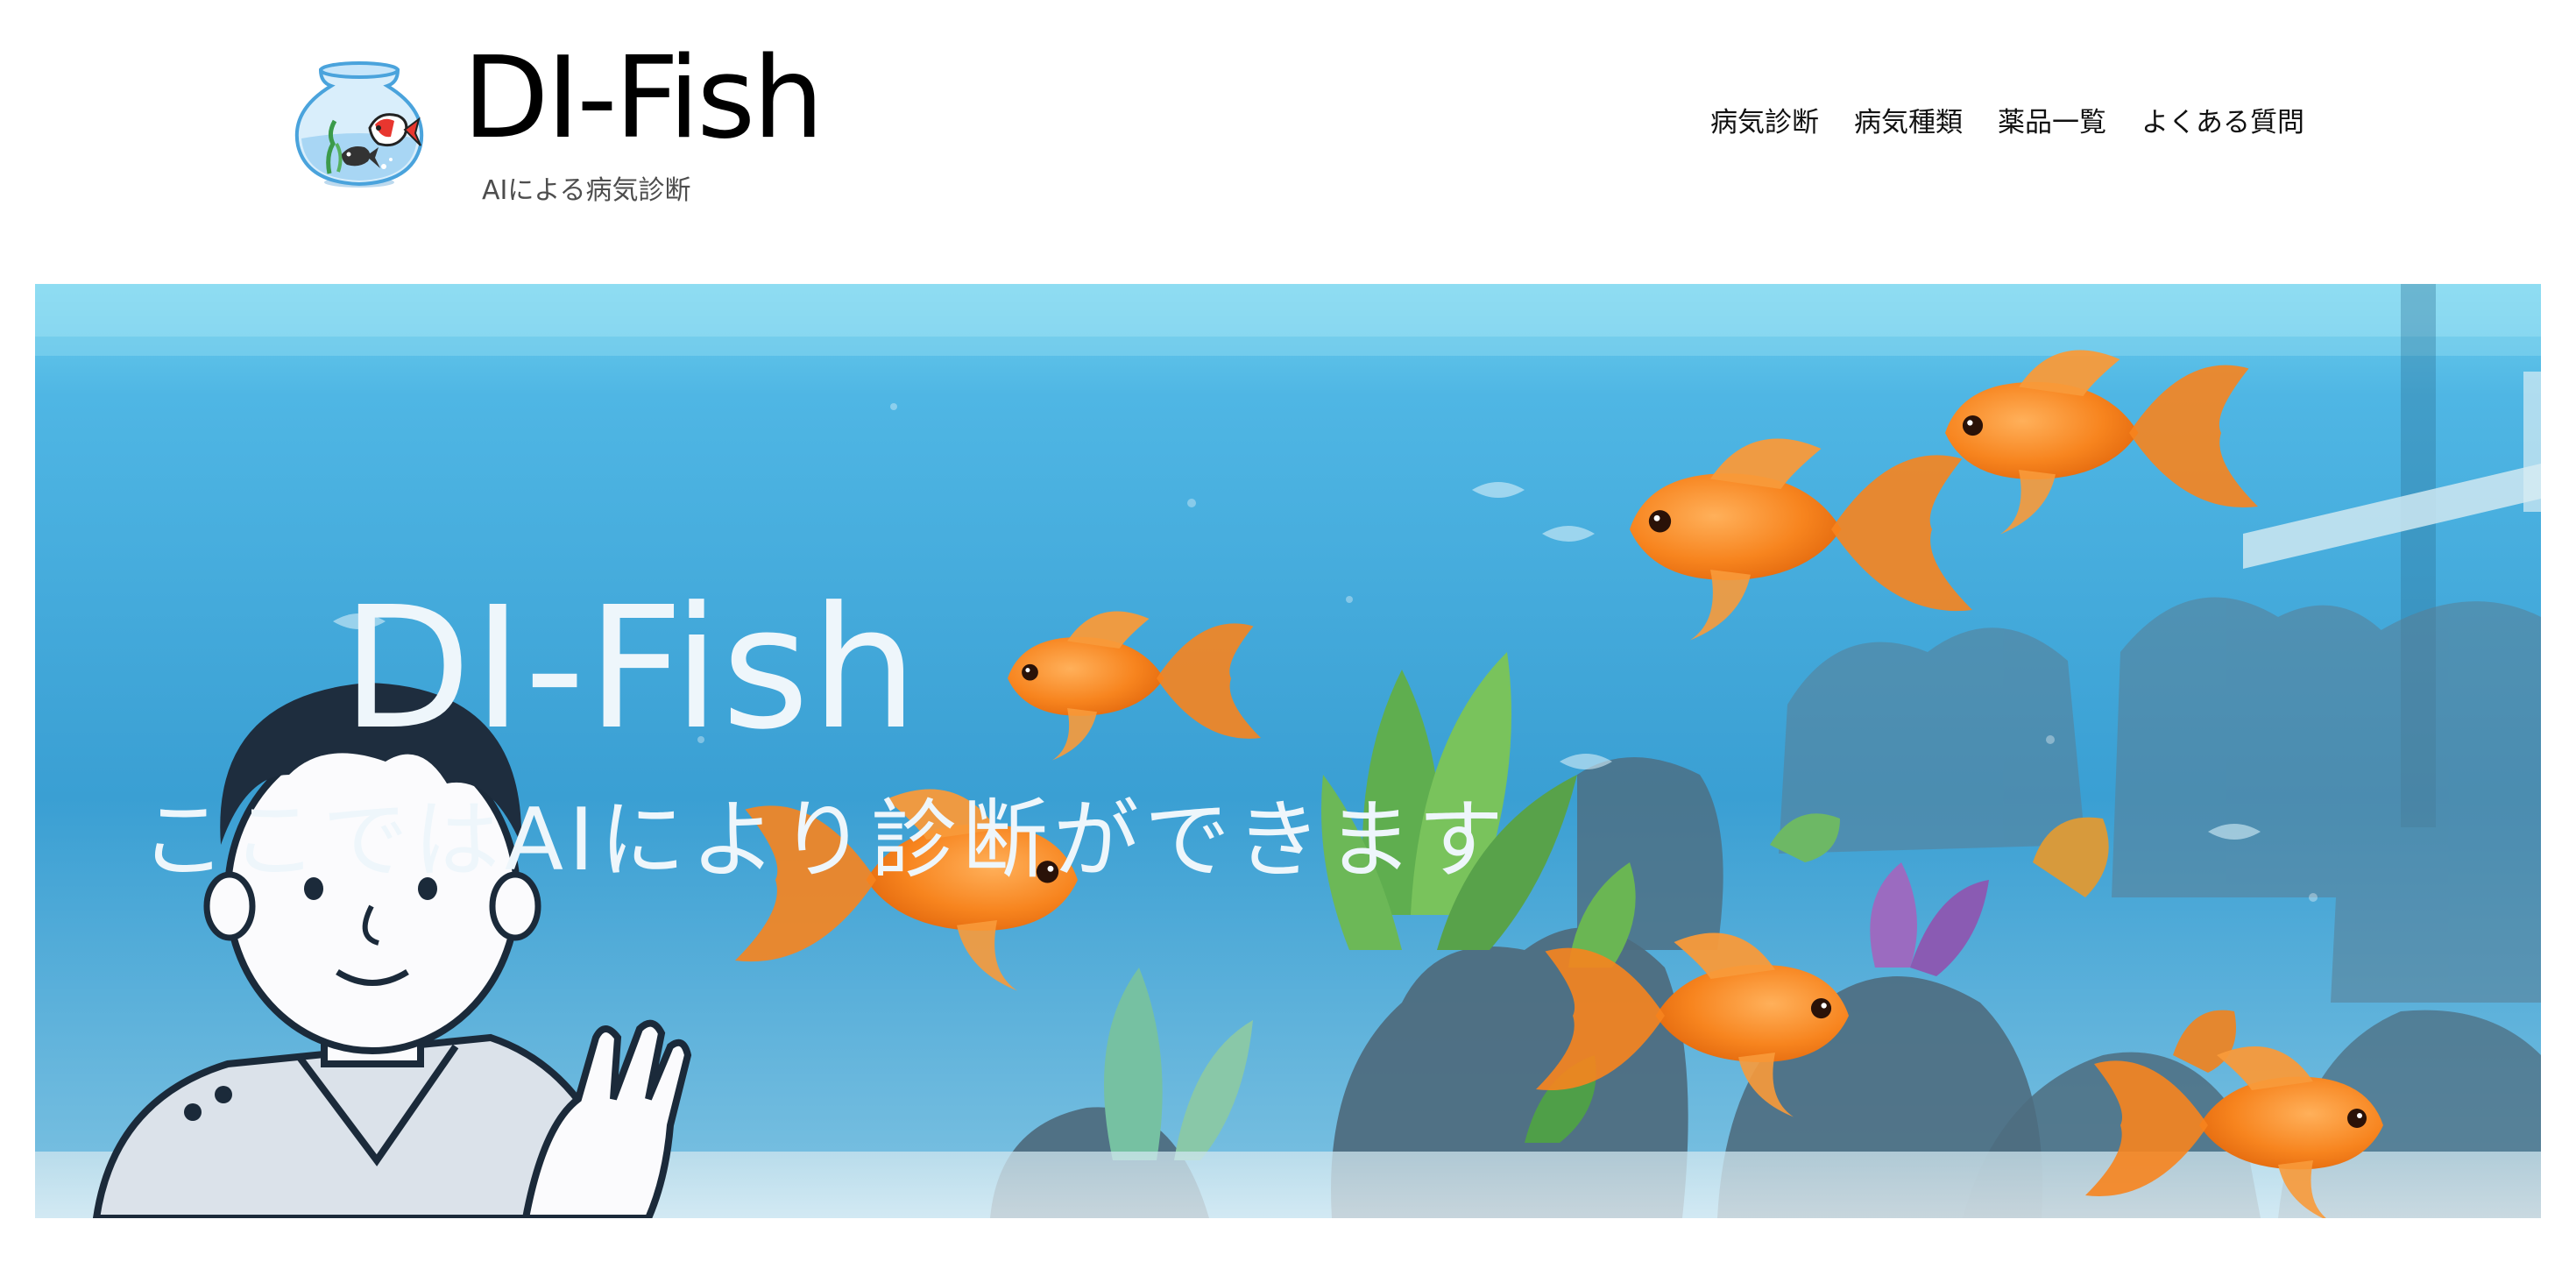  I want to click on nav-item-faq: よくある質問, so click(2222, 122).